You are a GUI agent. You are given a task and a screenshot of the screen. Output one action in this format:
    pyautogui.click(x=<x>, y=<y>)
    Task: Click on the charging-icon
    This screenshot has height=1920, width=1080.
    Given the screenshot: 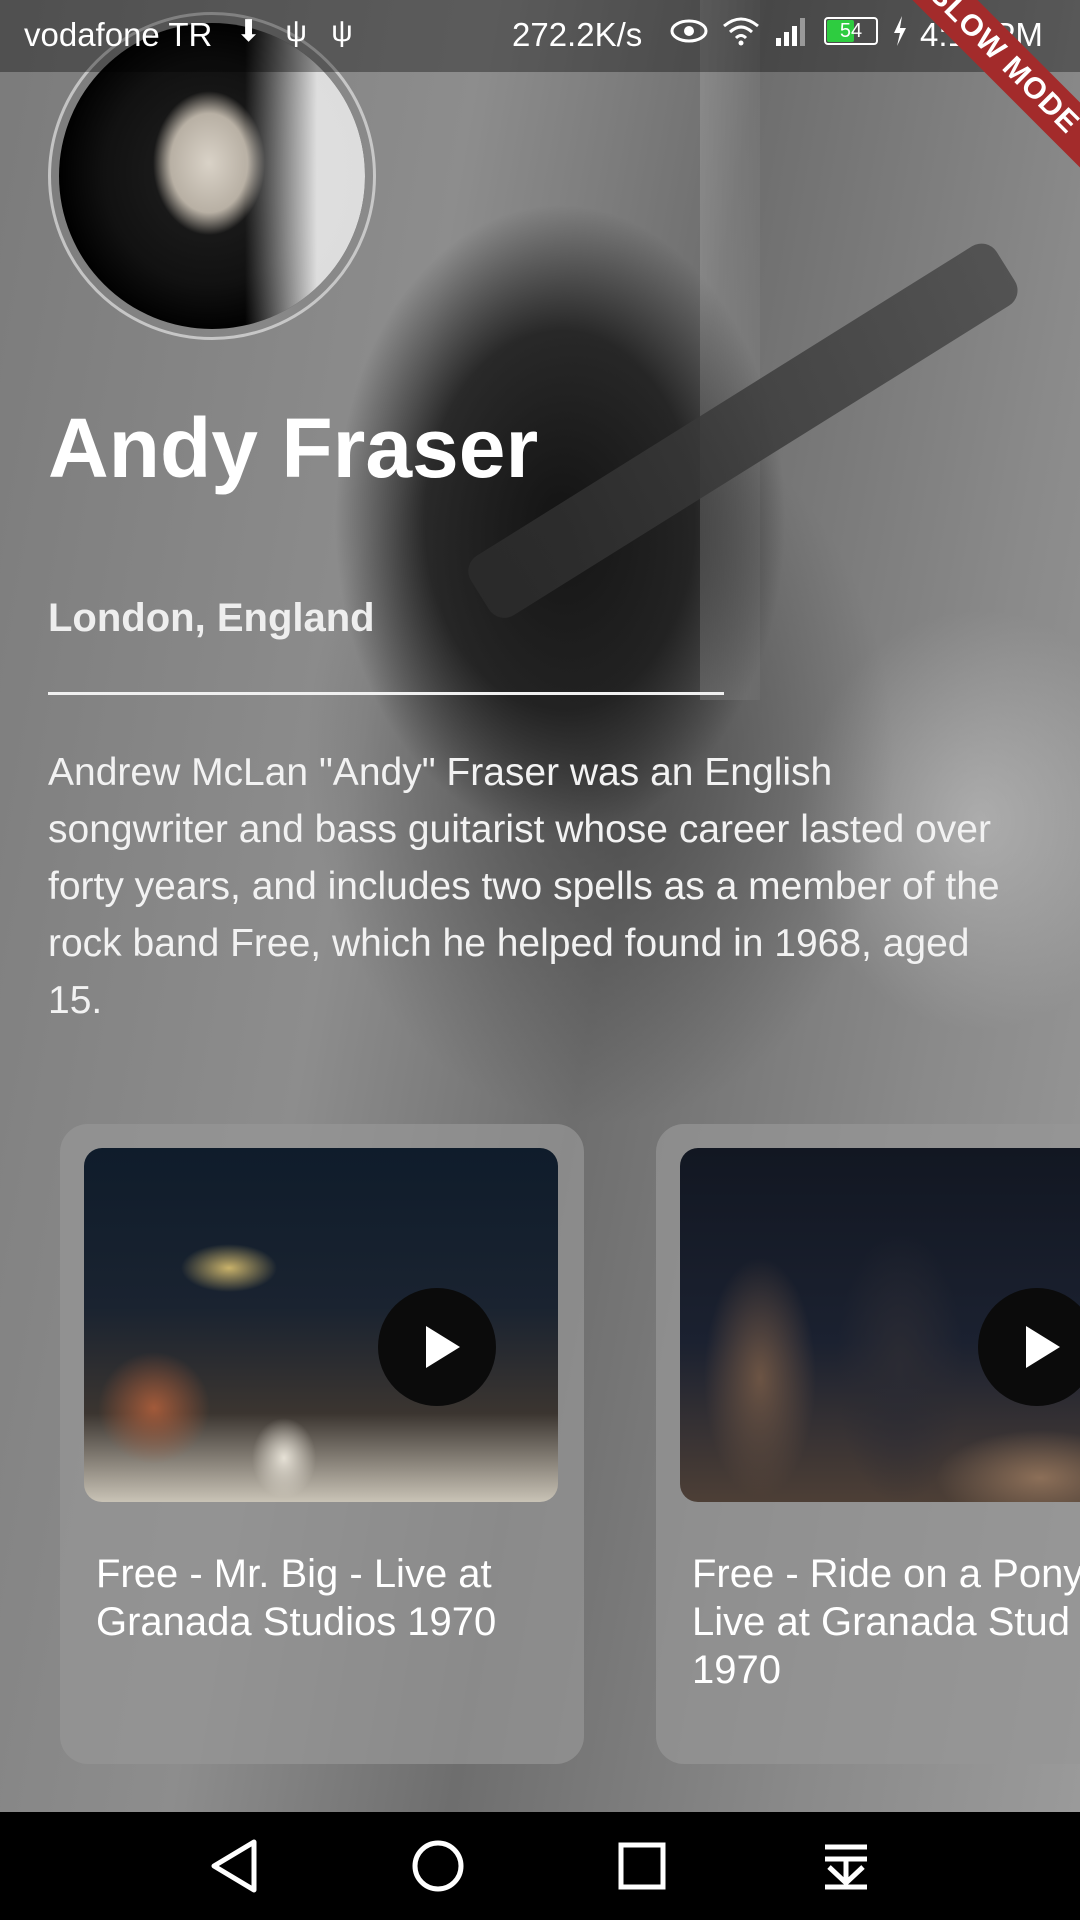 What is the action you would take?
    pyautogui.click(x=900, y=31)
    